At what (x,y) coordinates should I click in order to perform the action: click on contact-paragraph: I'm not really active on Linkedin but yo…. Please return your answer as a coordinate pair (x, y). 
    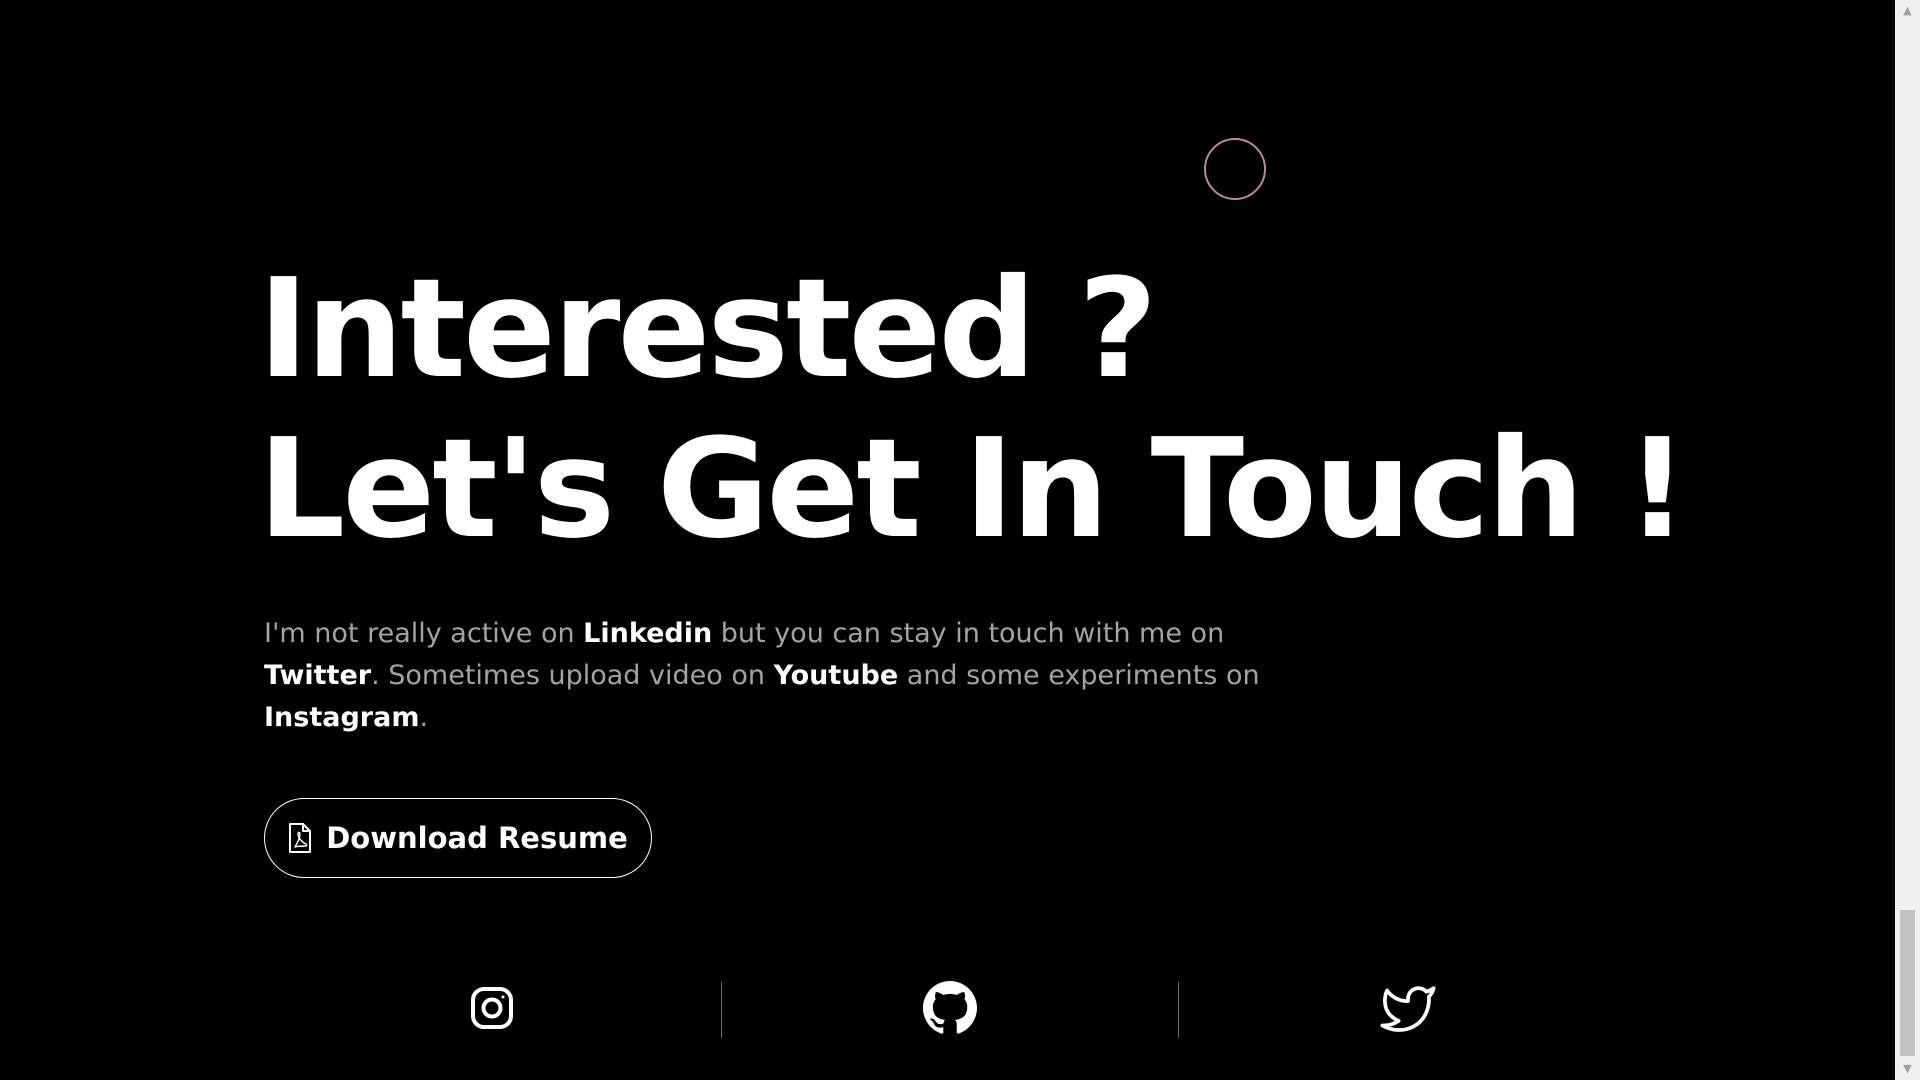
    Looking at the image, I should click on (764, 676).